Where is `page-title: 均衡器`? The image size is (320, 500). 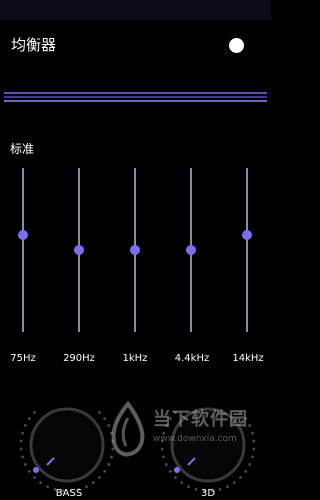
page-title: 均衡器 is located at coordinates (34, 45).